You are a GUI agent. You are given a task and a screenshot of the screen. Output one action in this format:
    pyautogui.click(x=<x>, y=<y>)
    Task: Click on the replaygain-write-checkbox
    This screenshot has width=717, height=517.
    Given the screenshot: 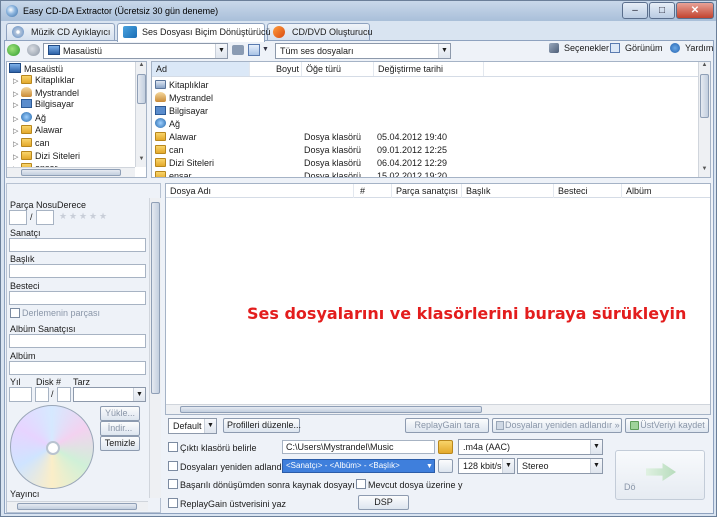 What is the action you would take?
    pyautogui.click(x=173, y=503)
    